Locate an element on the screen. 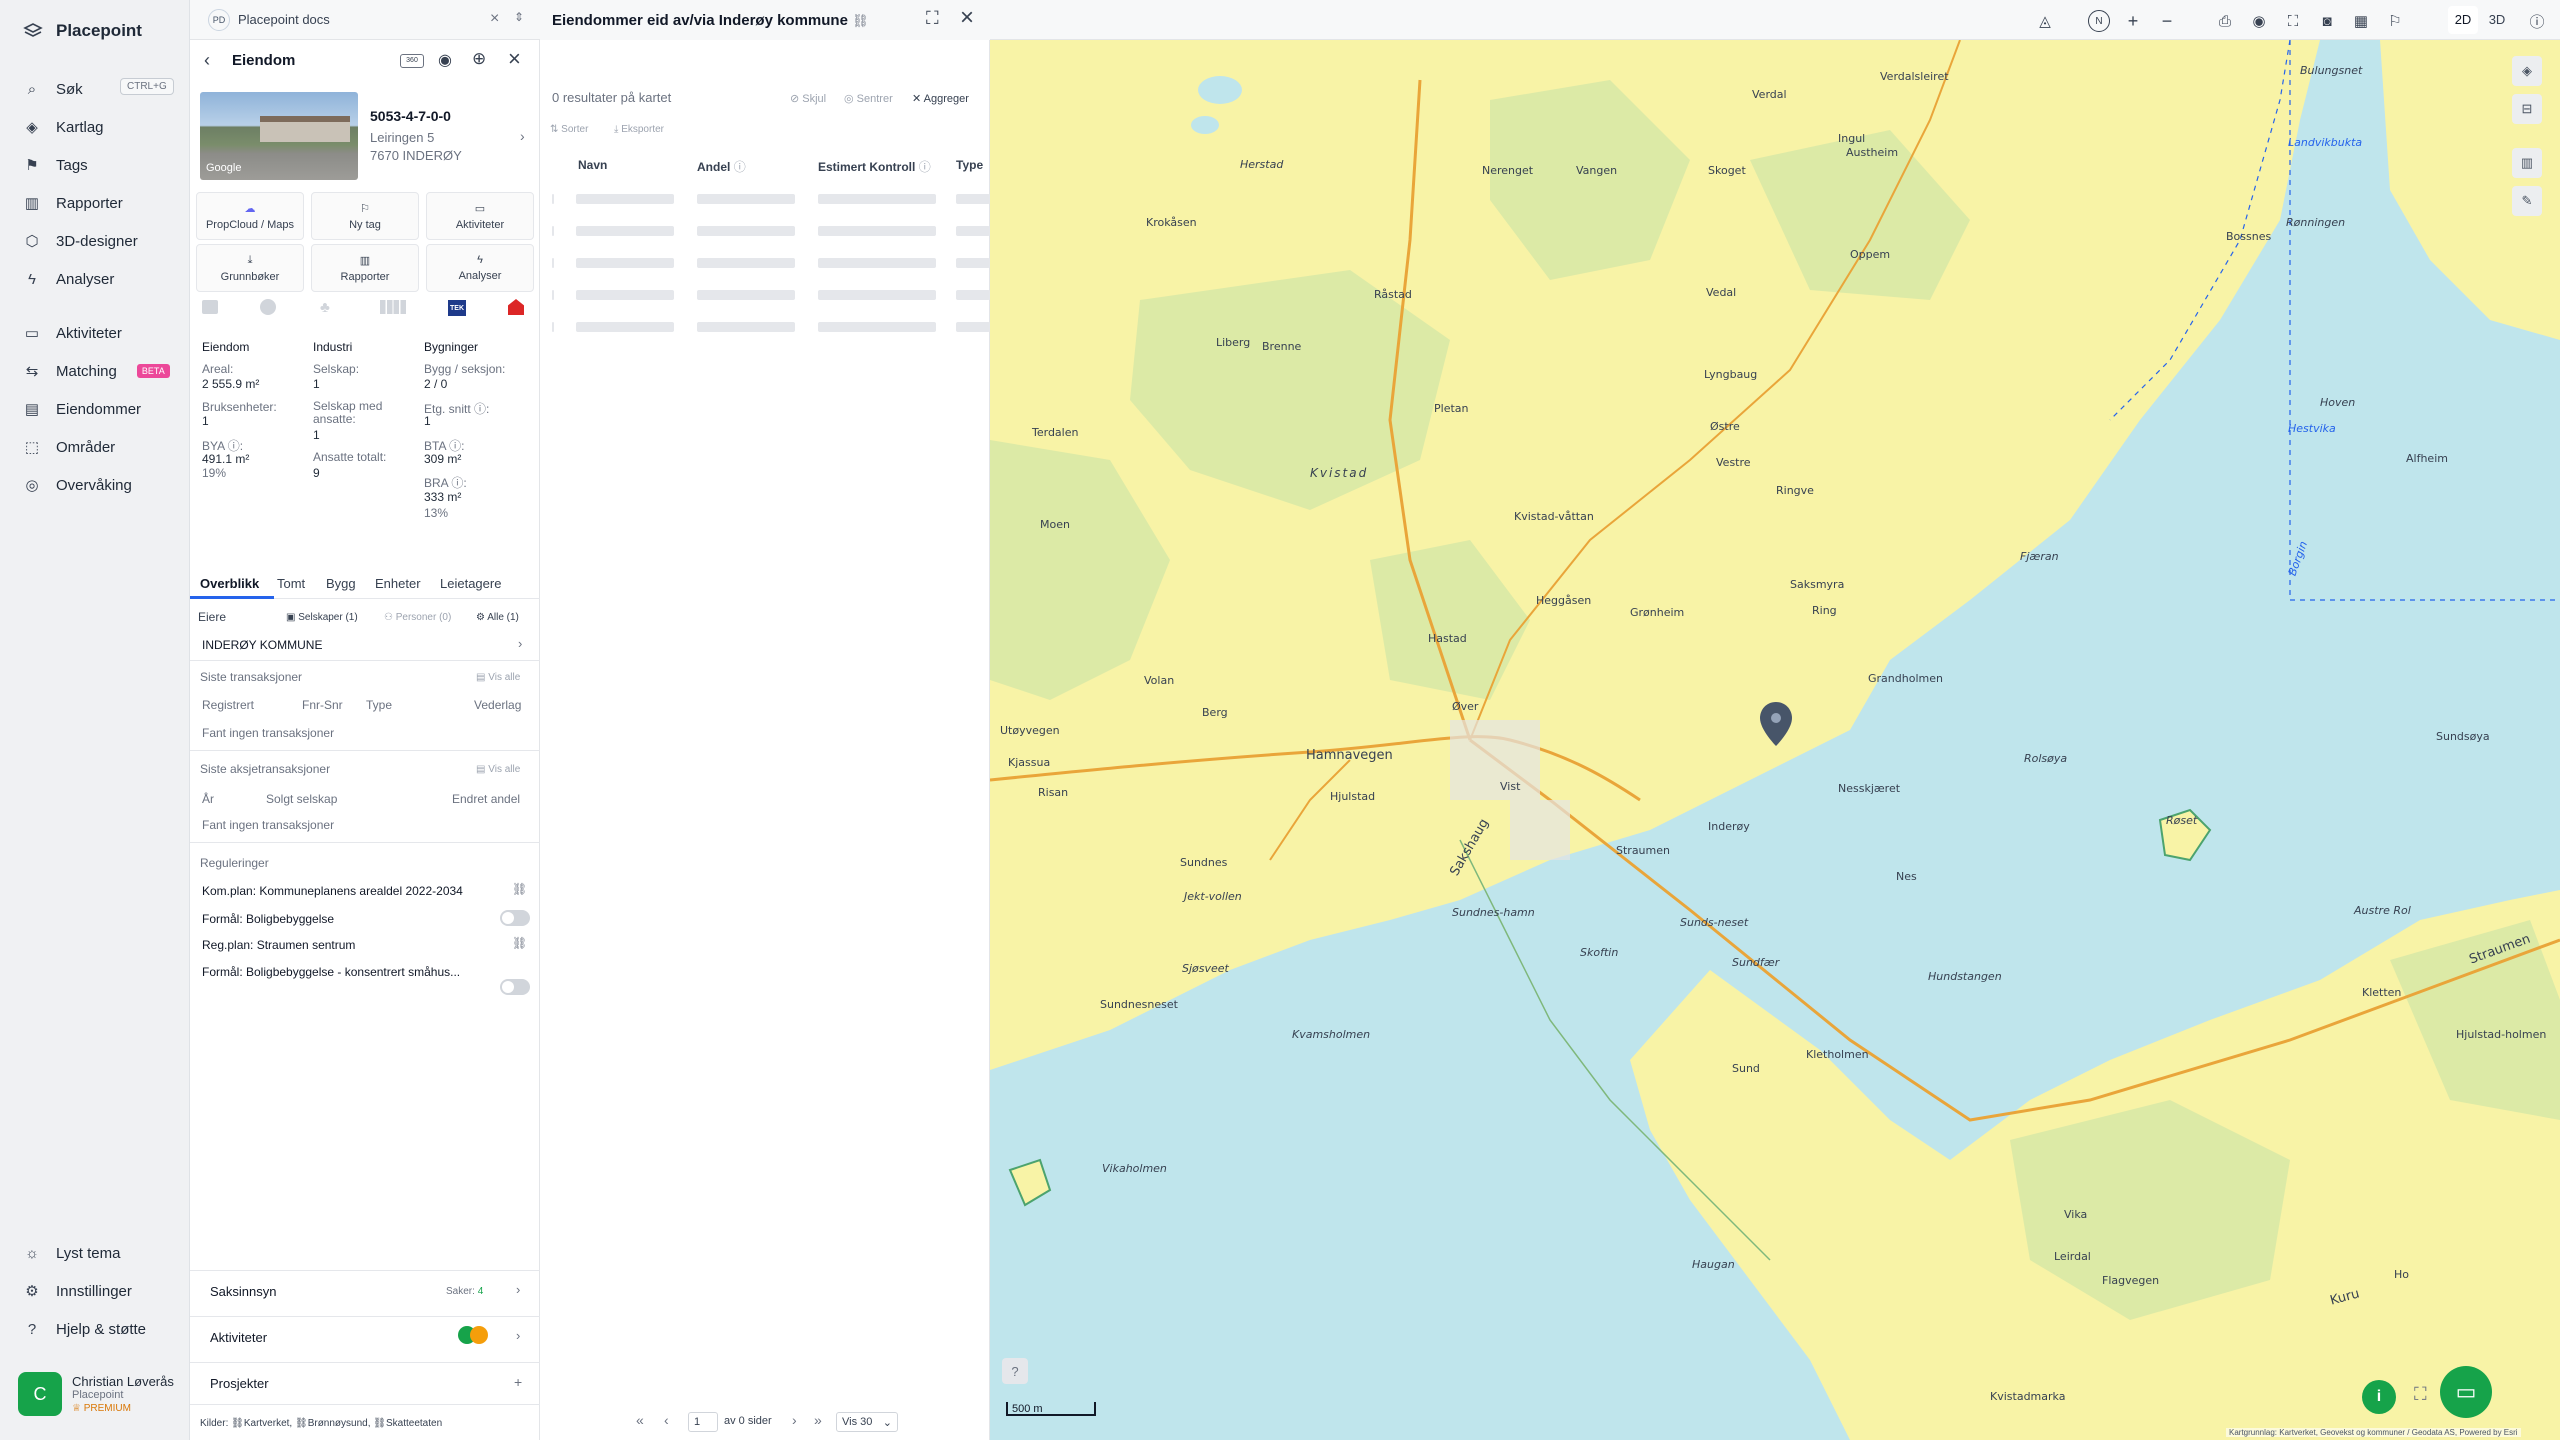  doc-source-icon is located at coordinates (210, 307).